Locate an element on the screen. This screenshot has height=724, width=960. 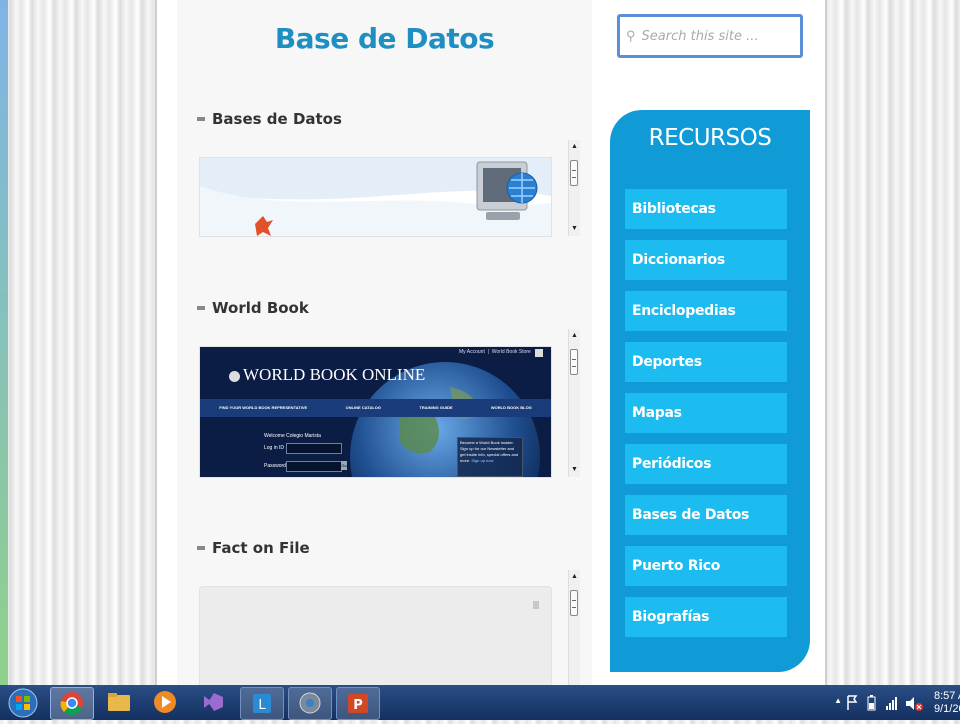
section-heading-bases-de-datos: Bases de Datos is located at coordinates (269, 119).